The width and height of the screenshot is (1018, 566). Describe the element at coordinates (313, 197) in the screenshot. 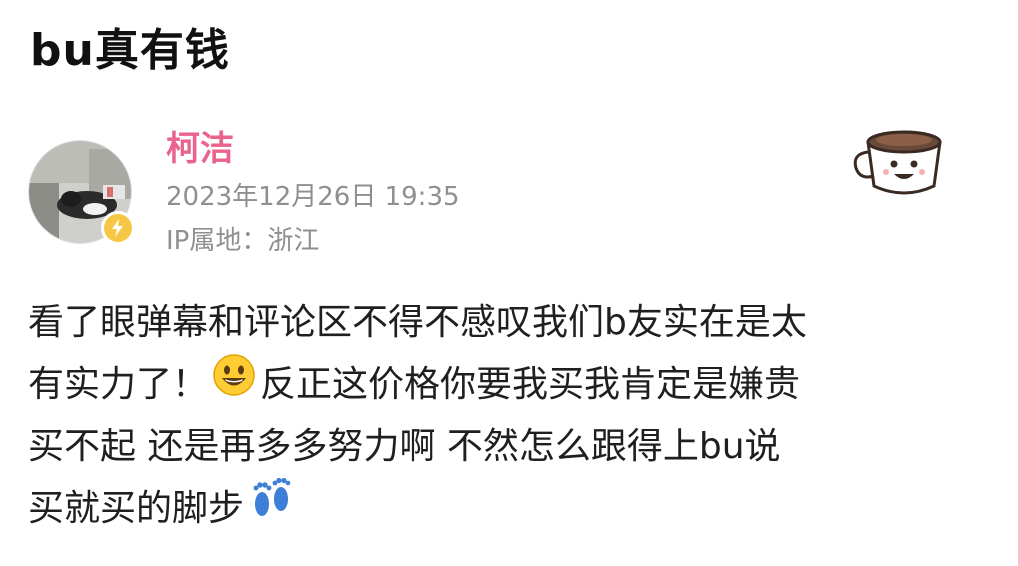

I see `post-timestamp: 2023年12月26日 19:35` at that location.